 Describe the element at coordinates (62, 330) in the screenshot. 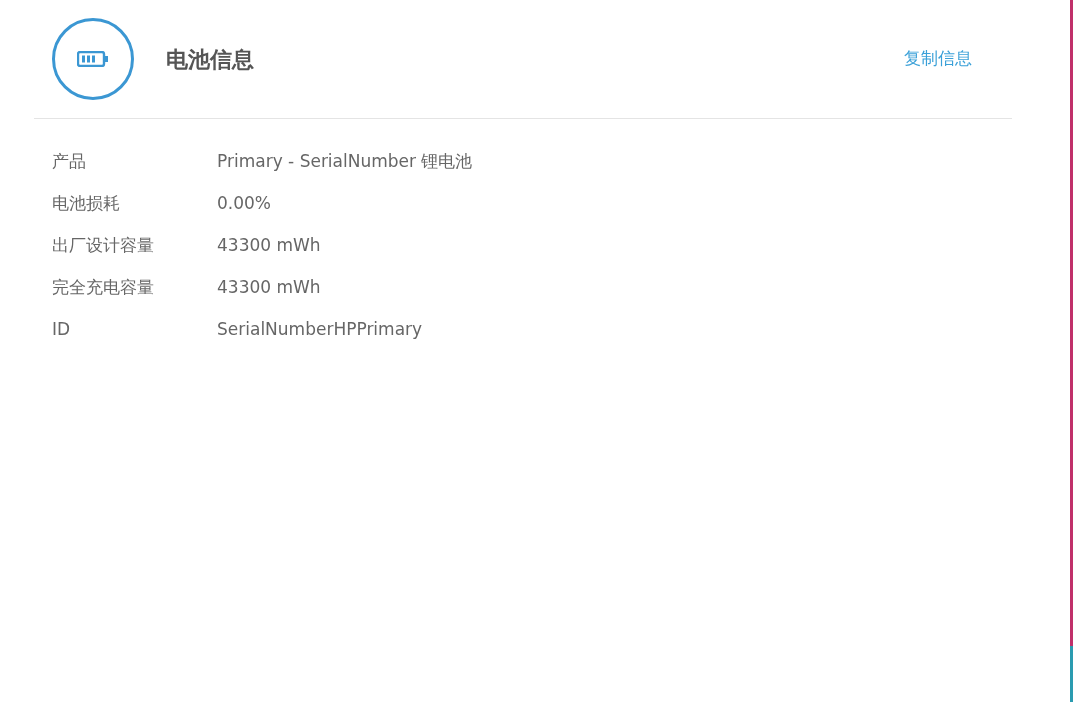

I see `property-label: ID` at that location.